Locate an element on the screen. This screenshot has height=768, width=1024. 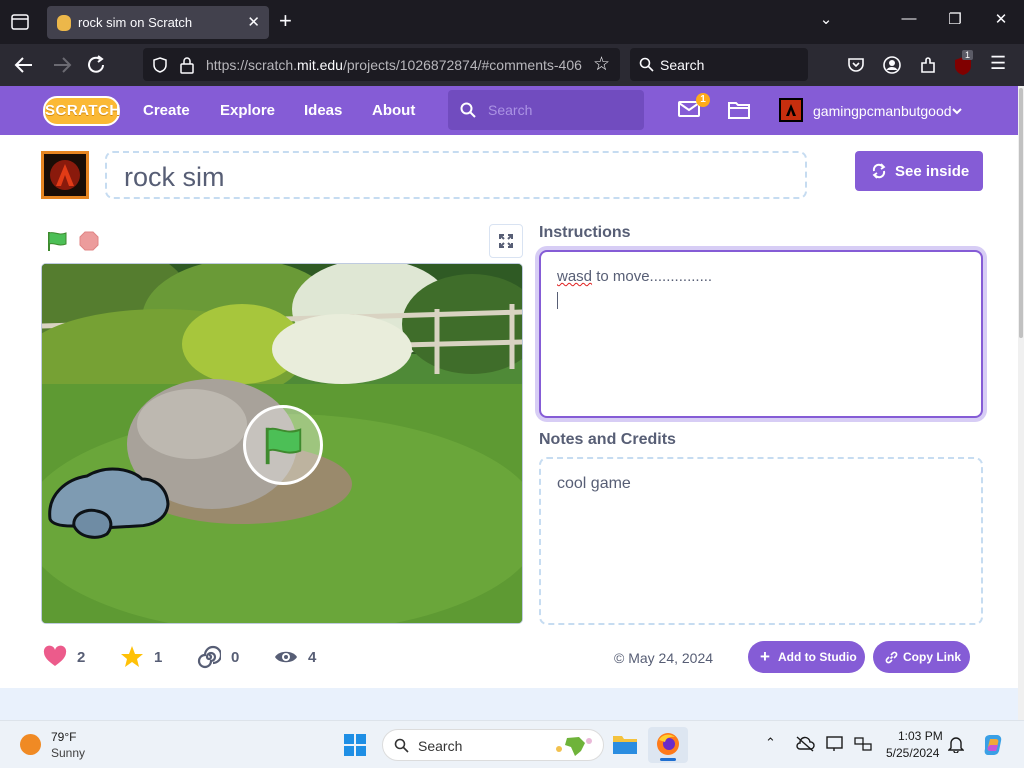
project-title-field: rock sim is located at coordinates (456, 175).